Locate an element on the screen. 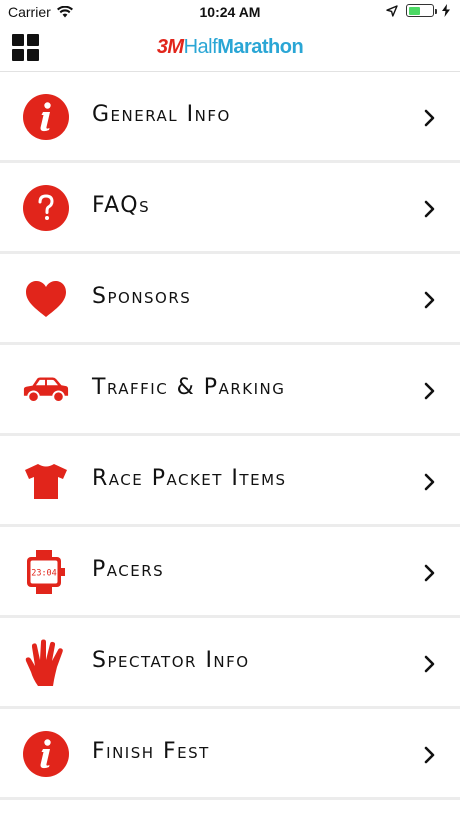 This screenshot has width=460, height=818. menu-item-general-info: General Info is located at coordinates (230, 117).